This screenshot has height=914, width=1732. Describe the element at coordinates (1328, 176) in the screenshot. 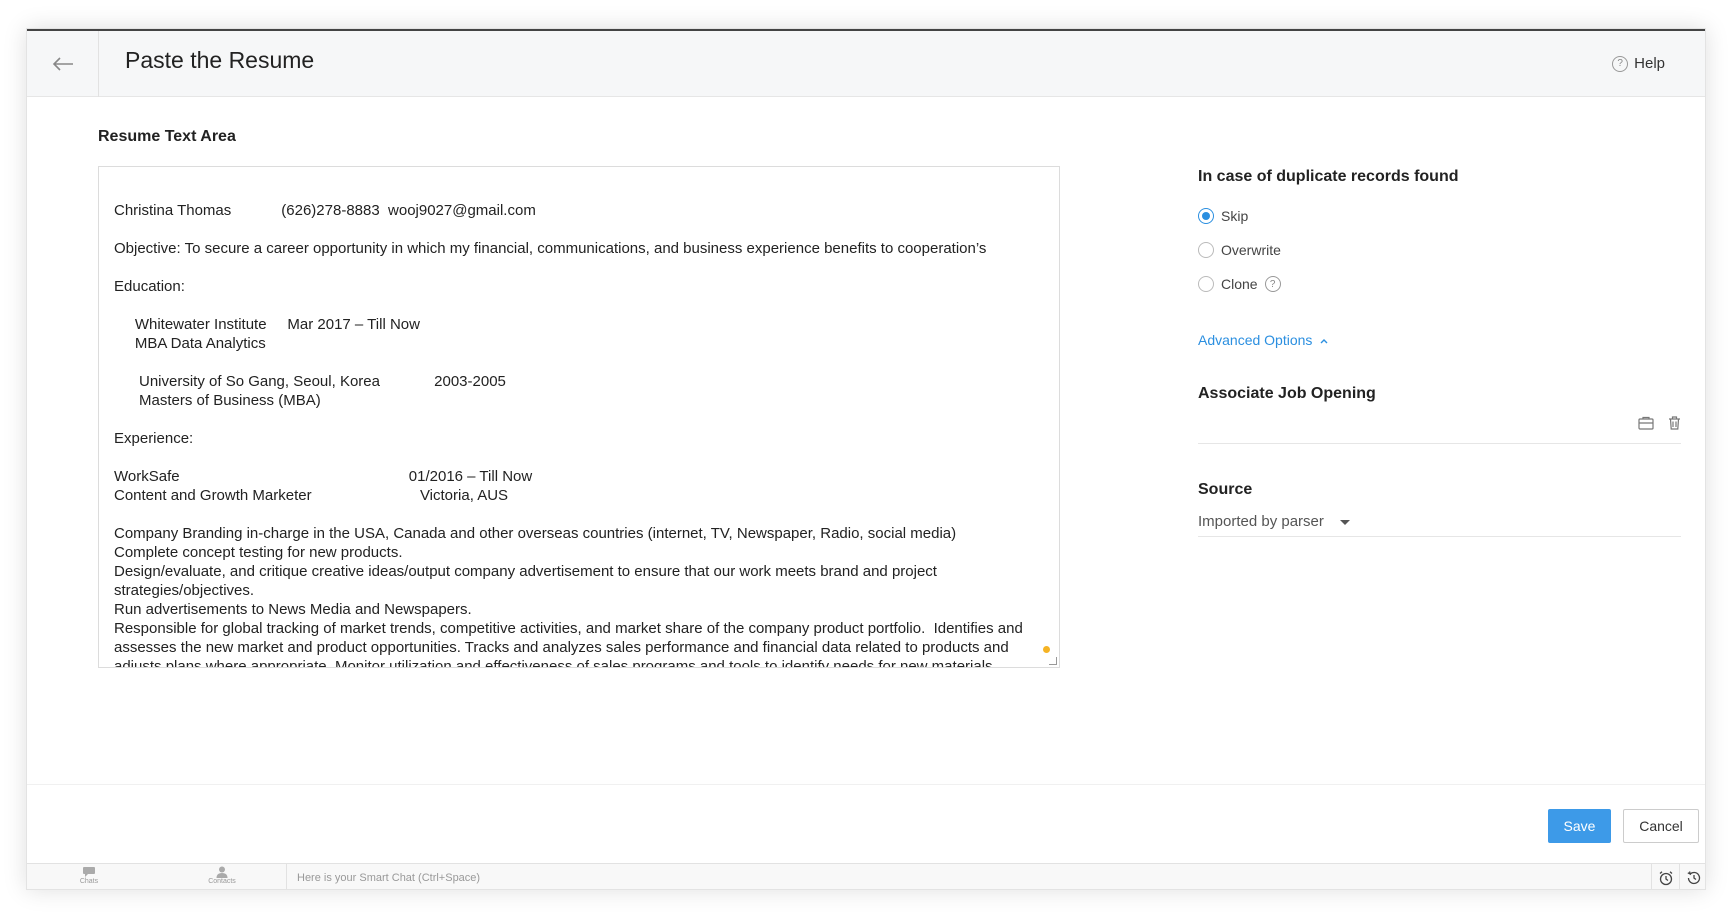

I see `duplicate-records-title: In case of duplicate records found` at that location.